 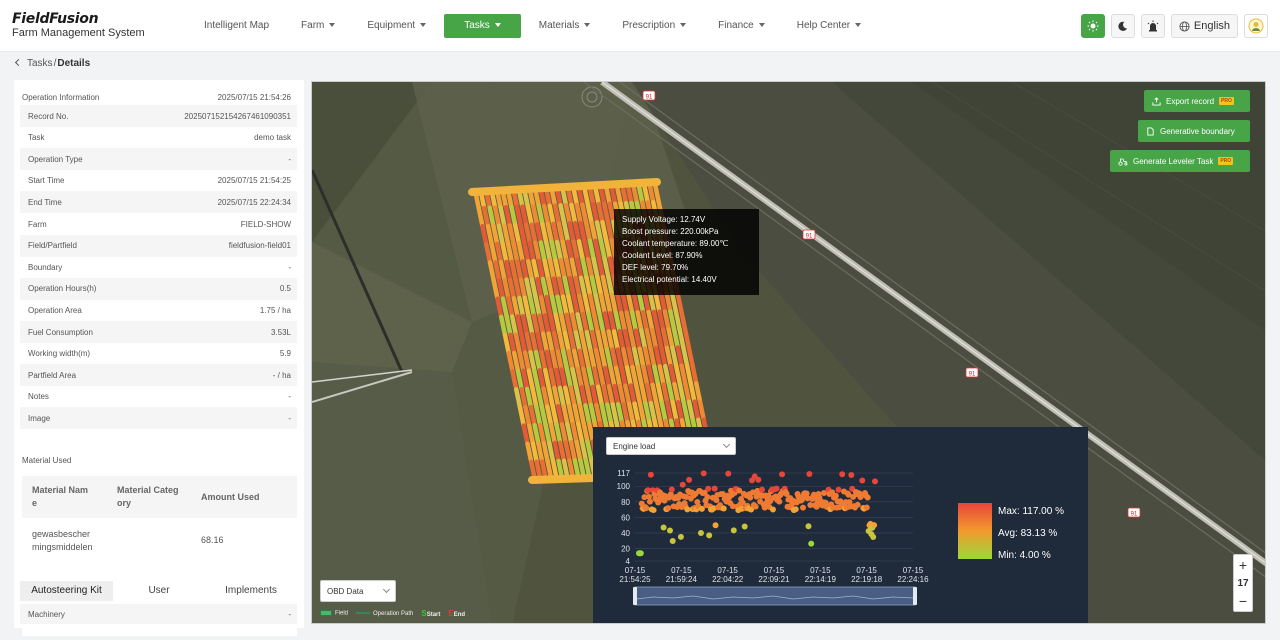 What do you see at coordinates (62, 289) in the screenshot?
I see `info-label: Operation Hours(h)` at bounding box center [62, 289].